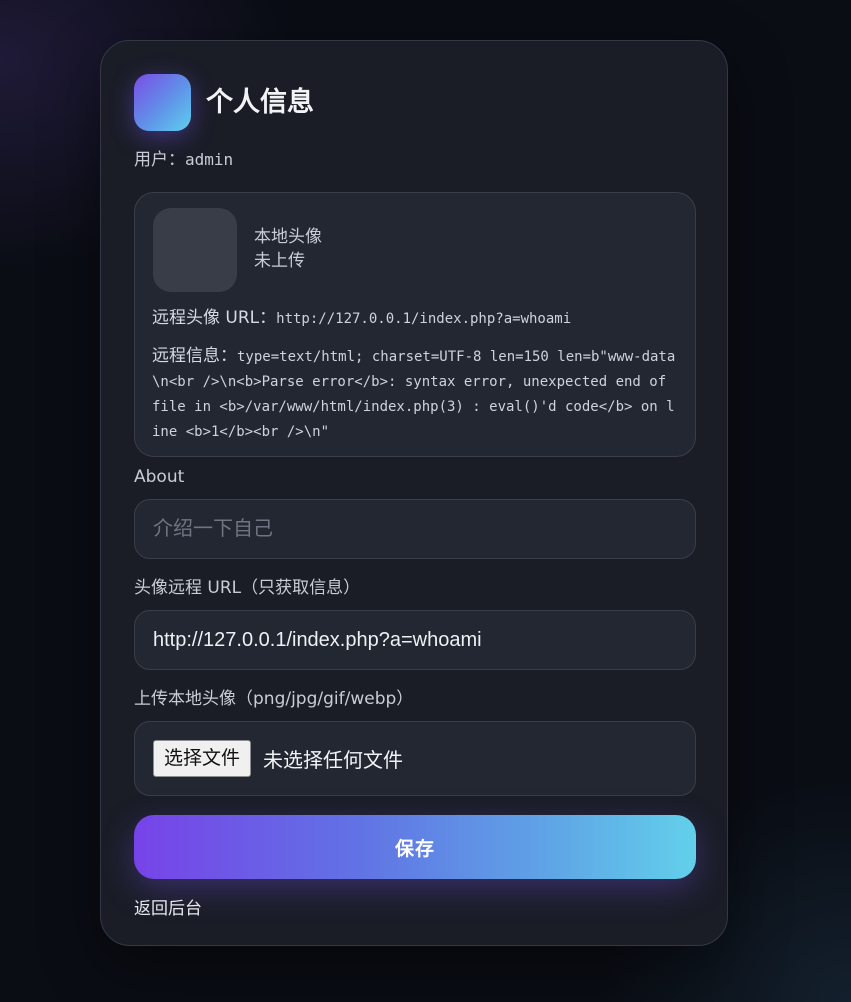 The width and height of the screenshot is (851, 1002). Describe the element at coordinates (274, 699) in the screenshot. I see `upload-label: 上传本地头像（png/jpg/gif/webp）` at that location.